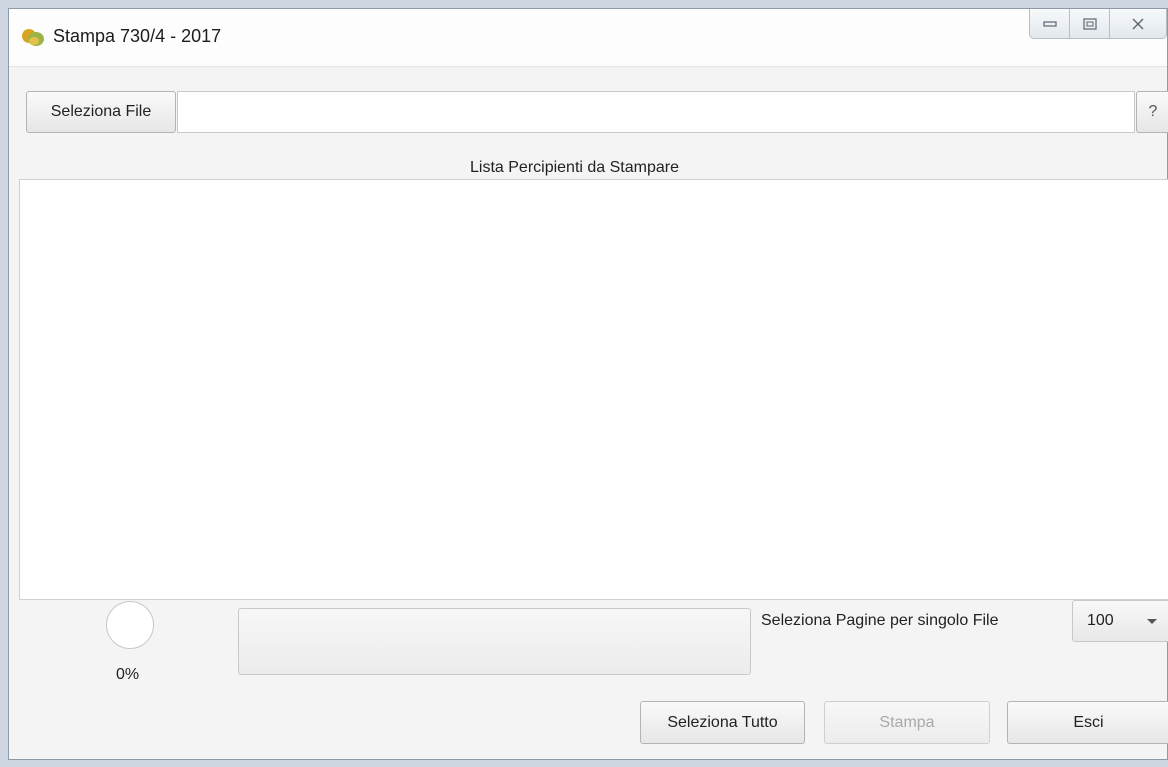  What do you see at coordinates (588, 38) in the screenshot?
I see `title-bar: Stampa 730/4 - 2017` at bounding box center [588, 38].